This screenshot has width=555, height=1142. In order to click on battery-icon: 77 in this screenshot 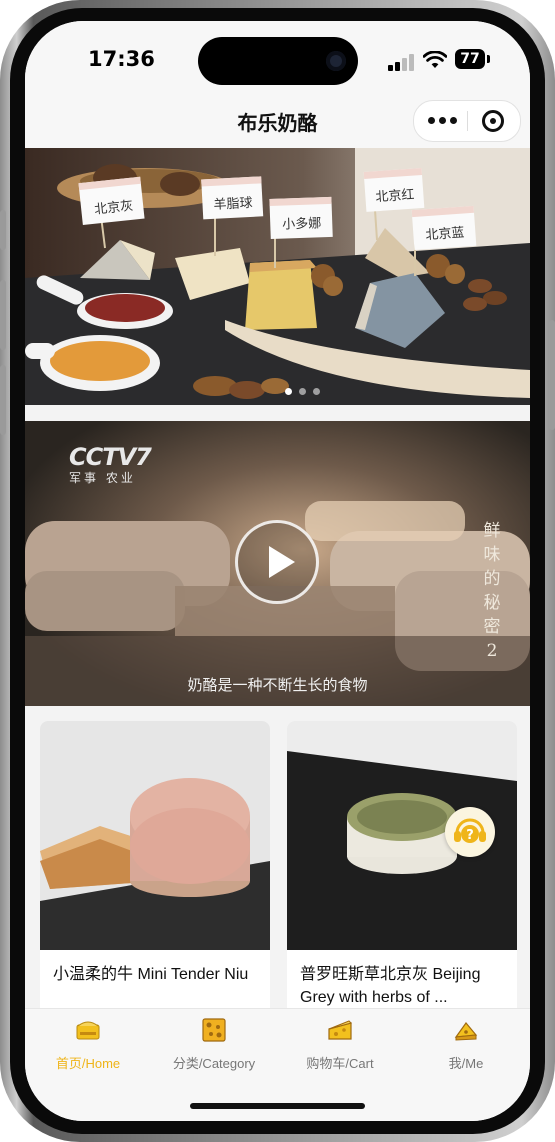, I will do `click(470, 59)`.